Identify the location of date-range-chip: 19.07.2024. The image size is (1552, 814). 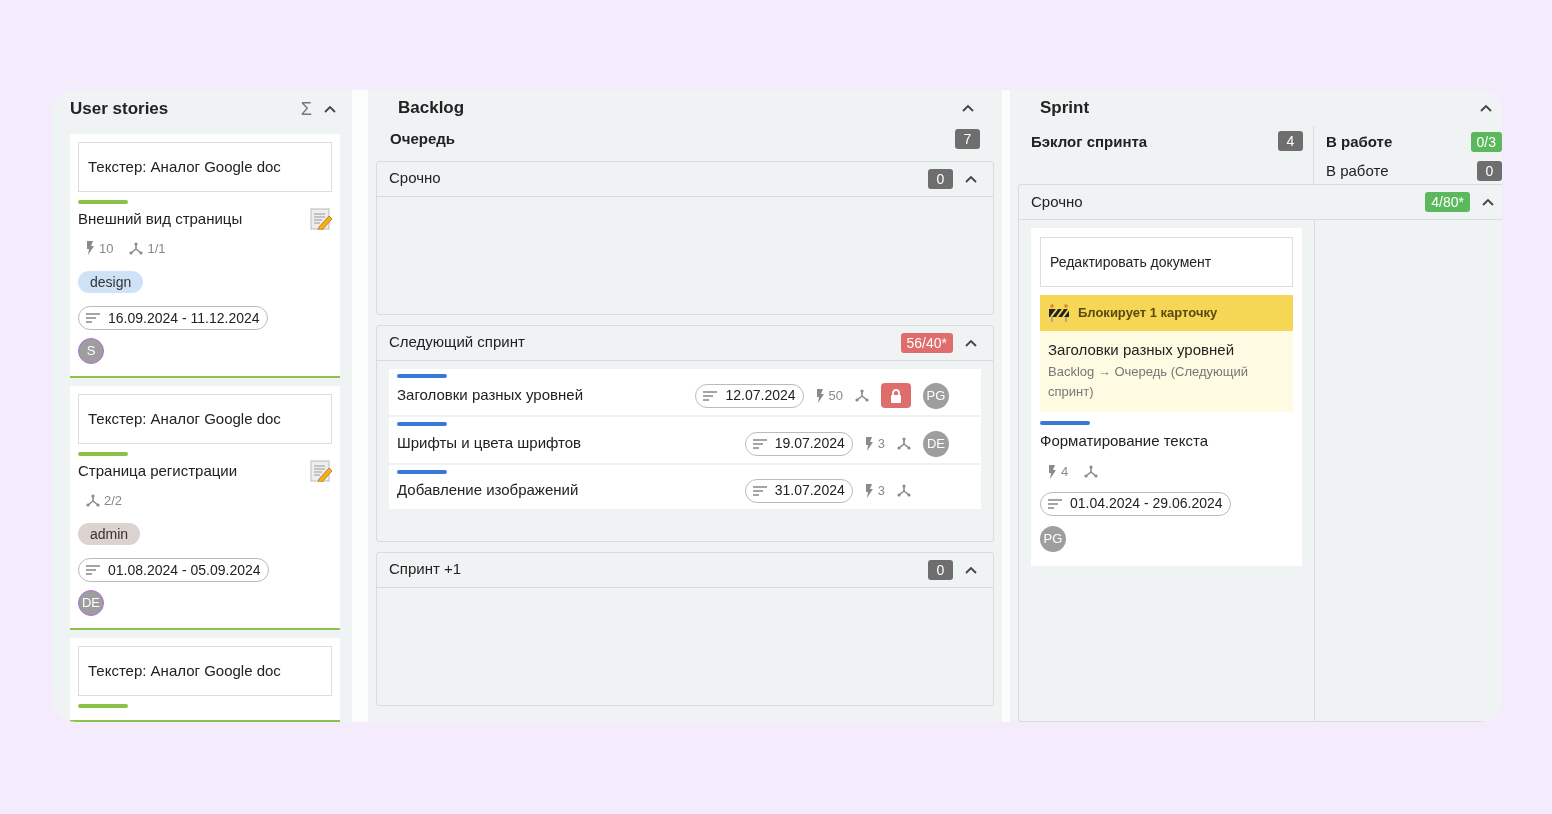
(798, 443).